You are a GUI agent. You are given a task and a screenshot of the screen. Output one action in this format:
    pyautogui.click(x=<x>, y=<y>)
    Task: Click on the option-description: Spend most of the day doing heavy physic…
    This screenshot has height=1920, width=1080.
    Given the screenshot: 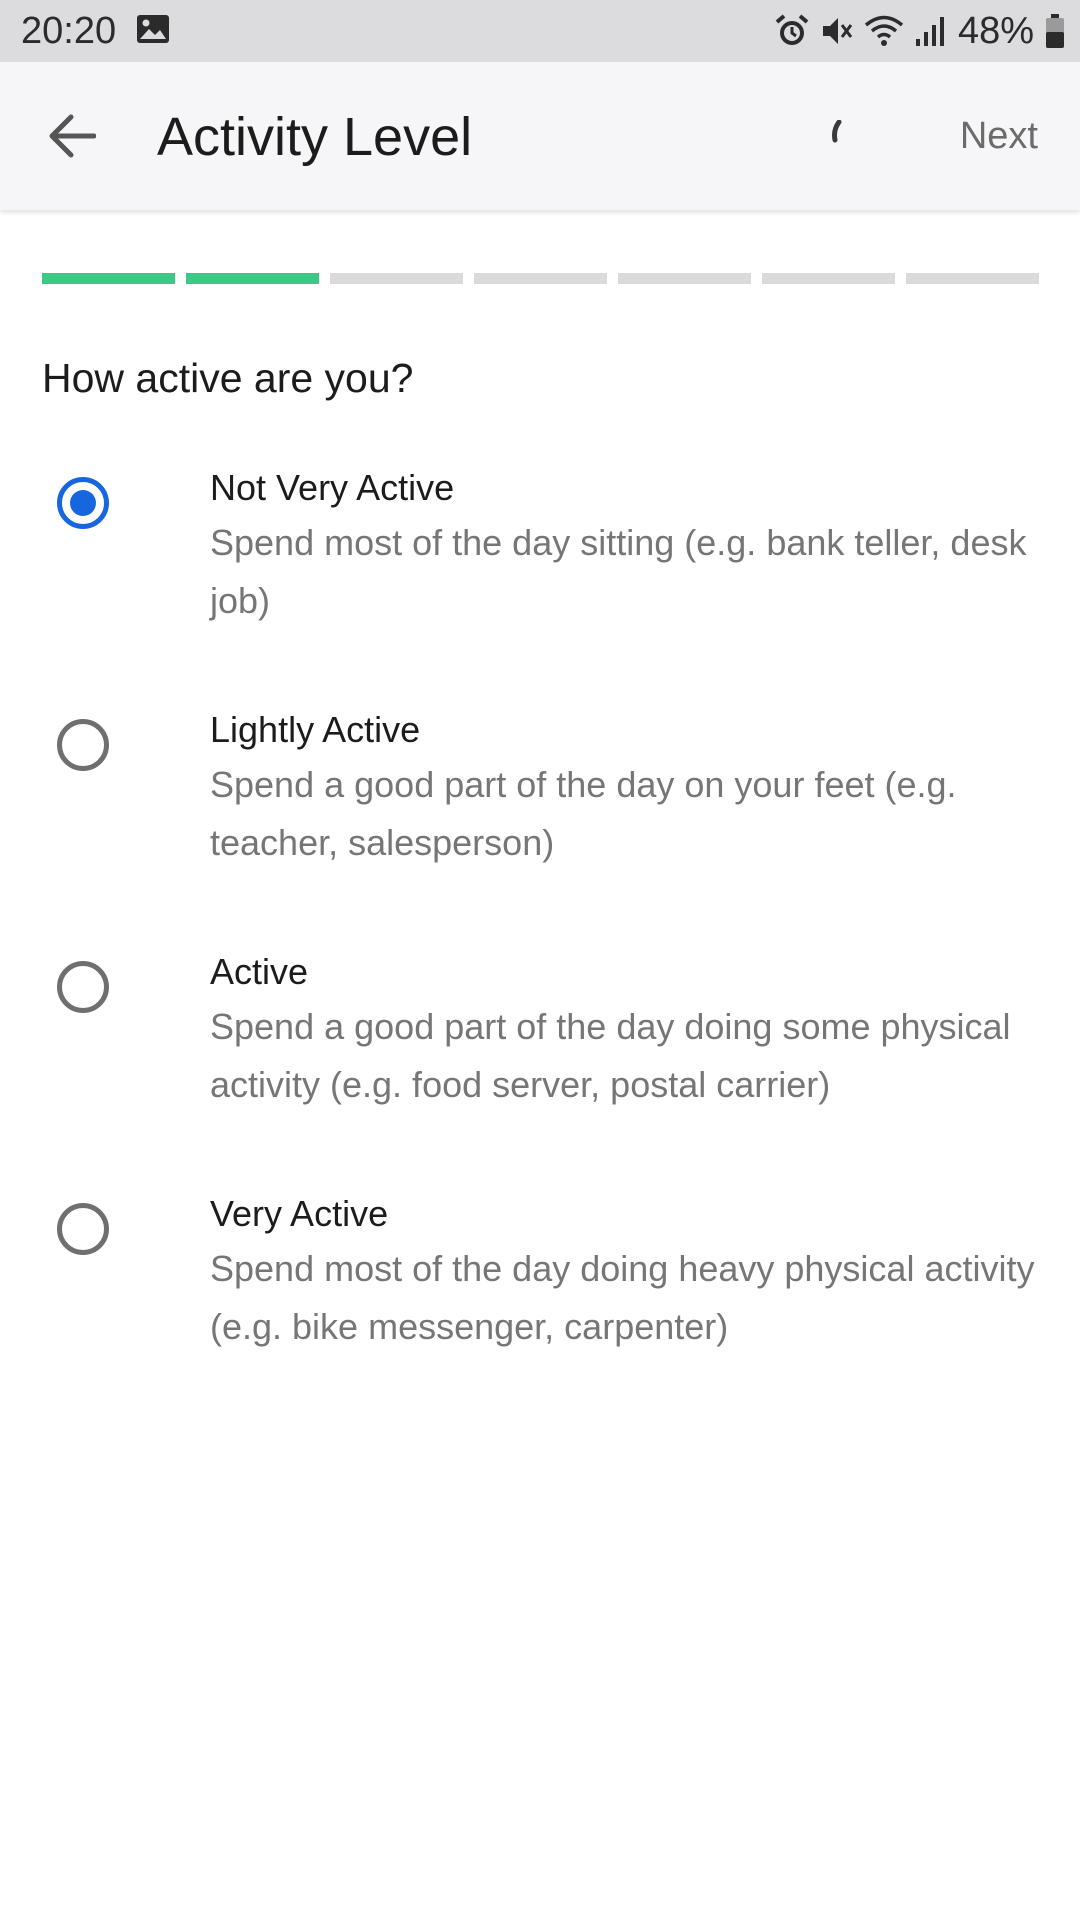 What is the action you would take?
    pyautogui.click(x=622, y=1297)
    